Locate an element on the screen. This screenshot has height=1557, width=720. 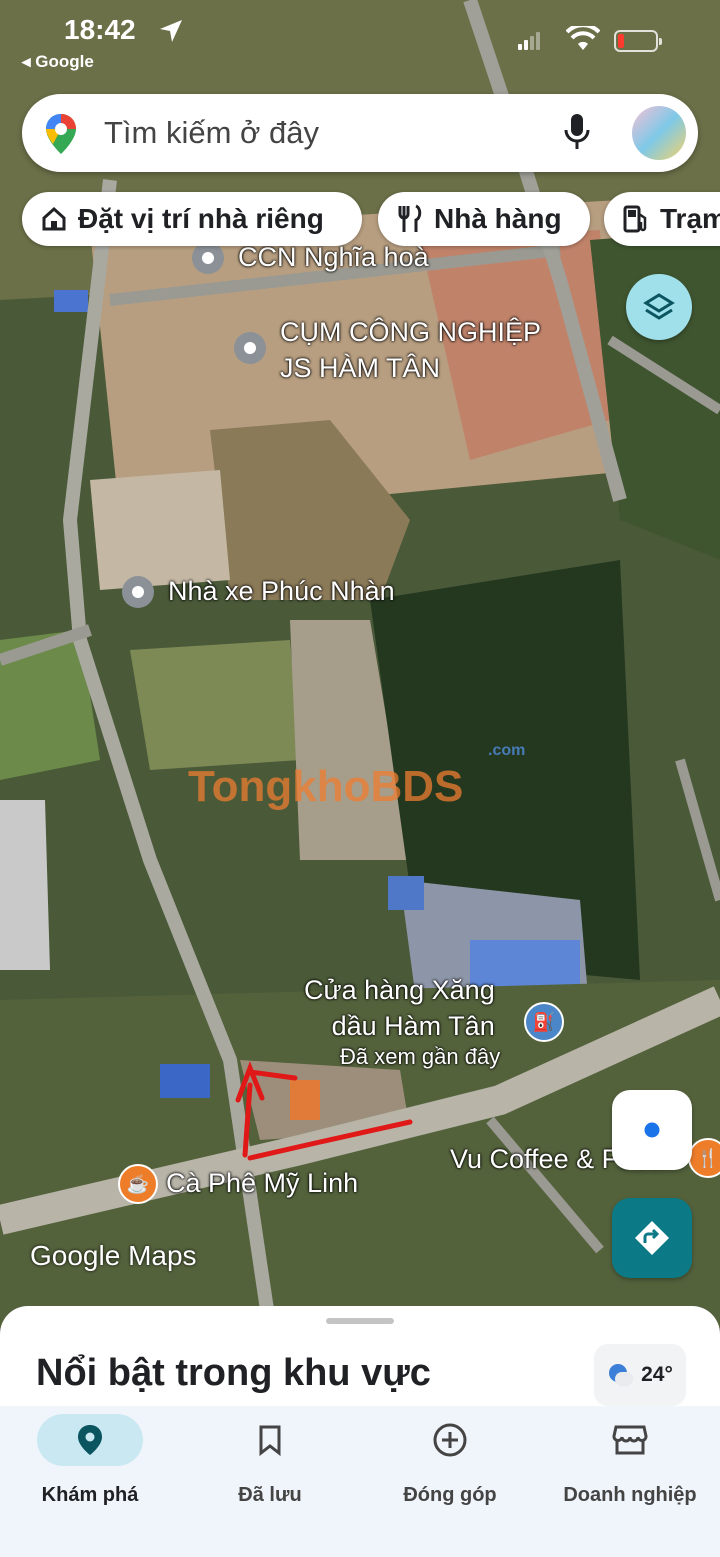
sheet-drag-handle is located at coordinates (360, 1321).